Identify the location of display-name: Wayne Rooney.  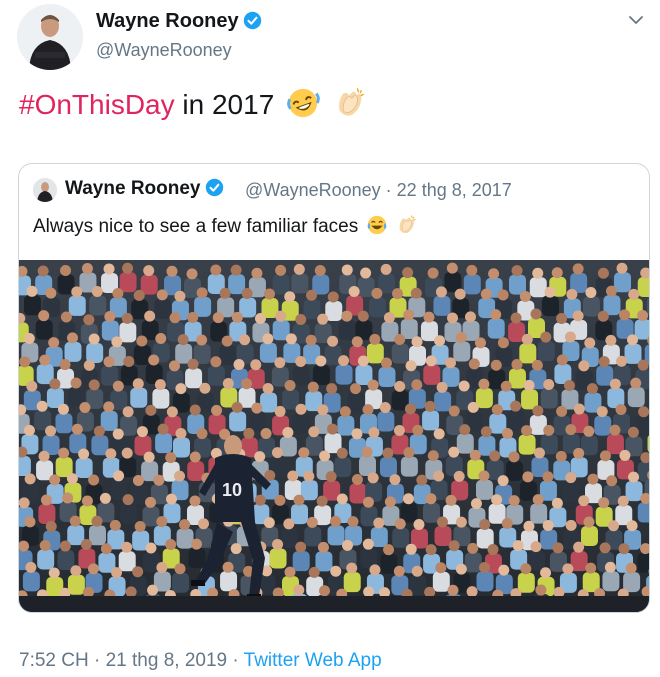
(179, 21).